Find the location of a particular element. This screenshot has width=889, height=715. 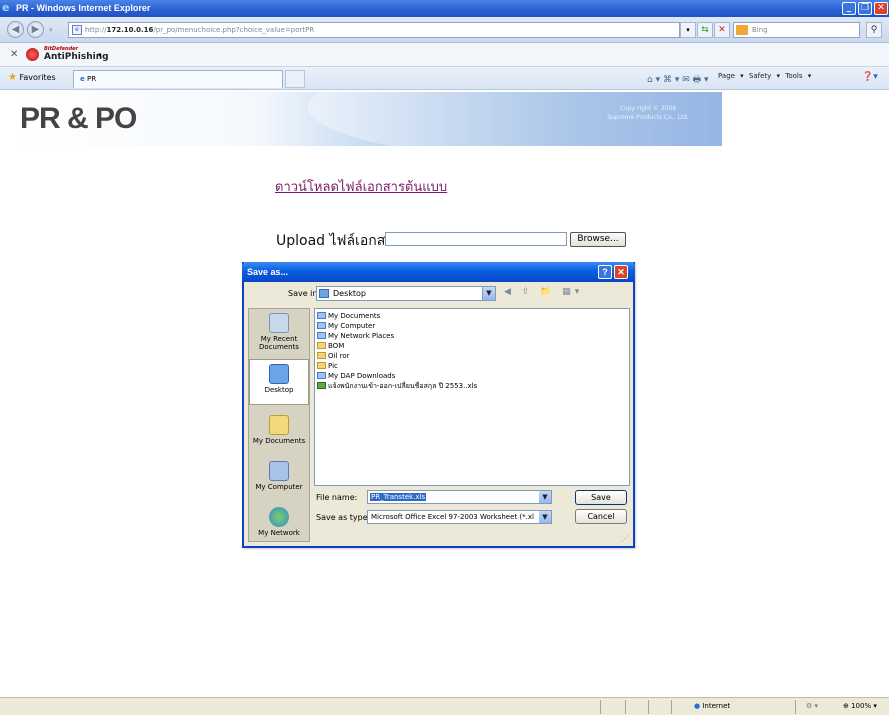

internet-zone: ● Internet is located at coordinates (712, 706).